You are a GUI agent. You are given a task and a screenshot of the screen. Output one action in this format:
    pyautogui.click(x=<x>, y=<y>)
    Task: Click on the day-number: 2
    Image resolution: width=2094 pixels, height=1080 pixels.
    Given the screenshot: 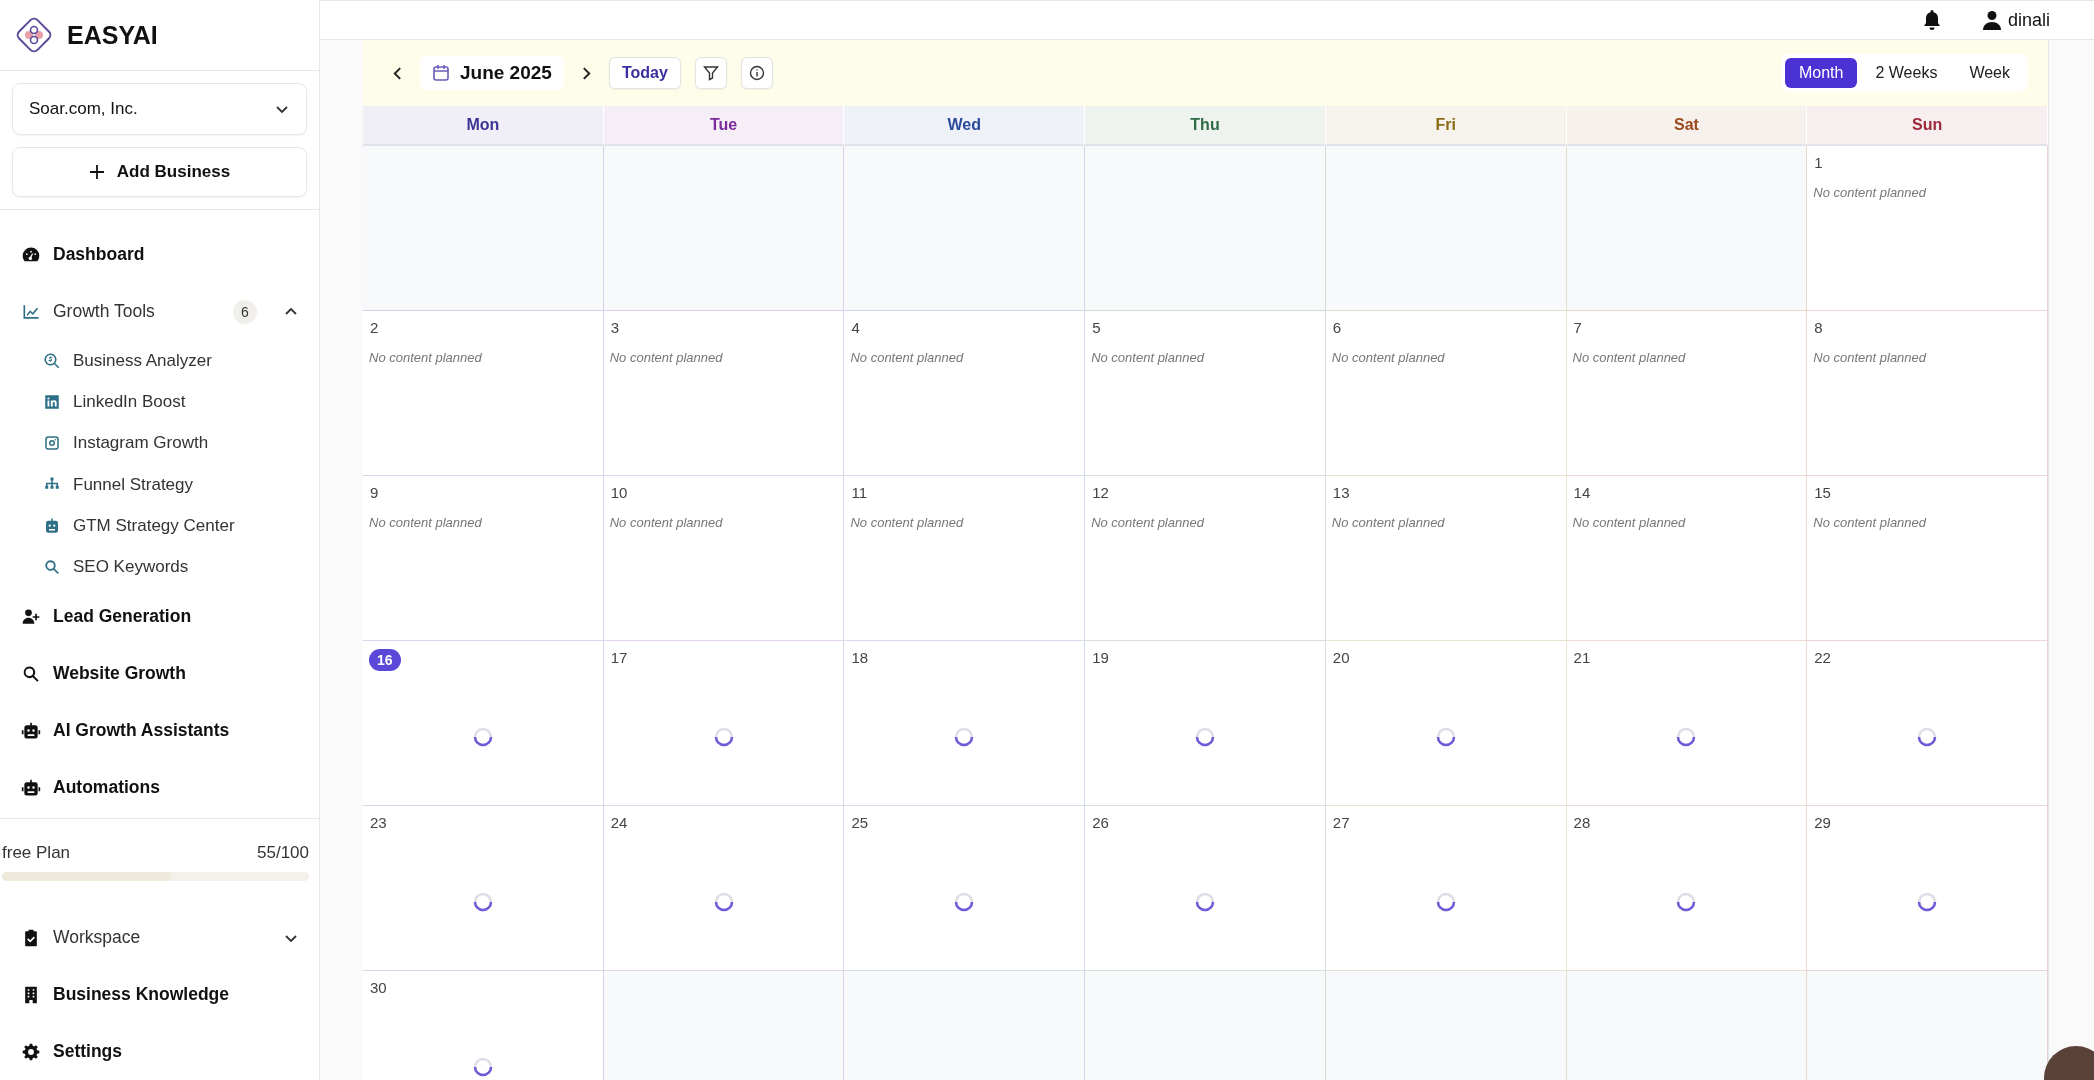 What is the action you would take?
    pyautogui.click(x=374, y=327)
    